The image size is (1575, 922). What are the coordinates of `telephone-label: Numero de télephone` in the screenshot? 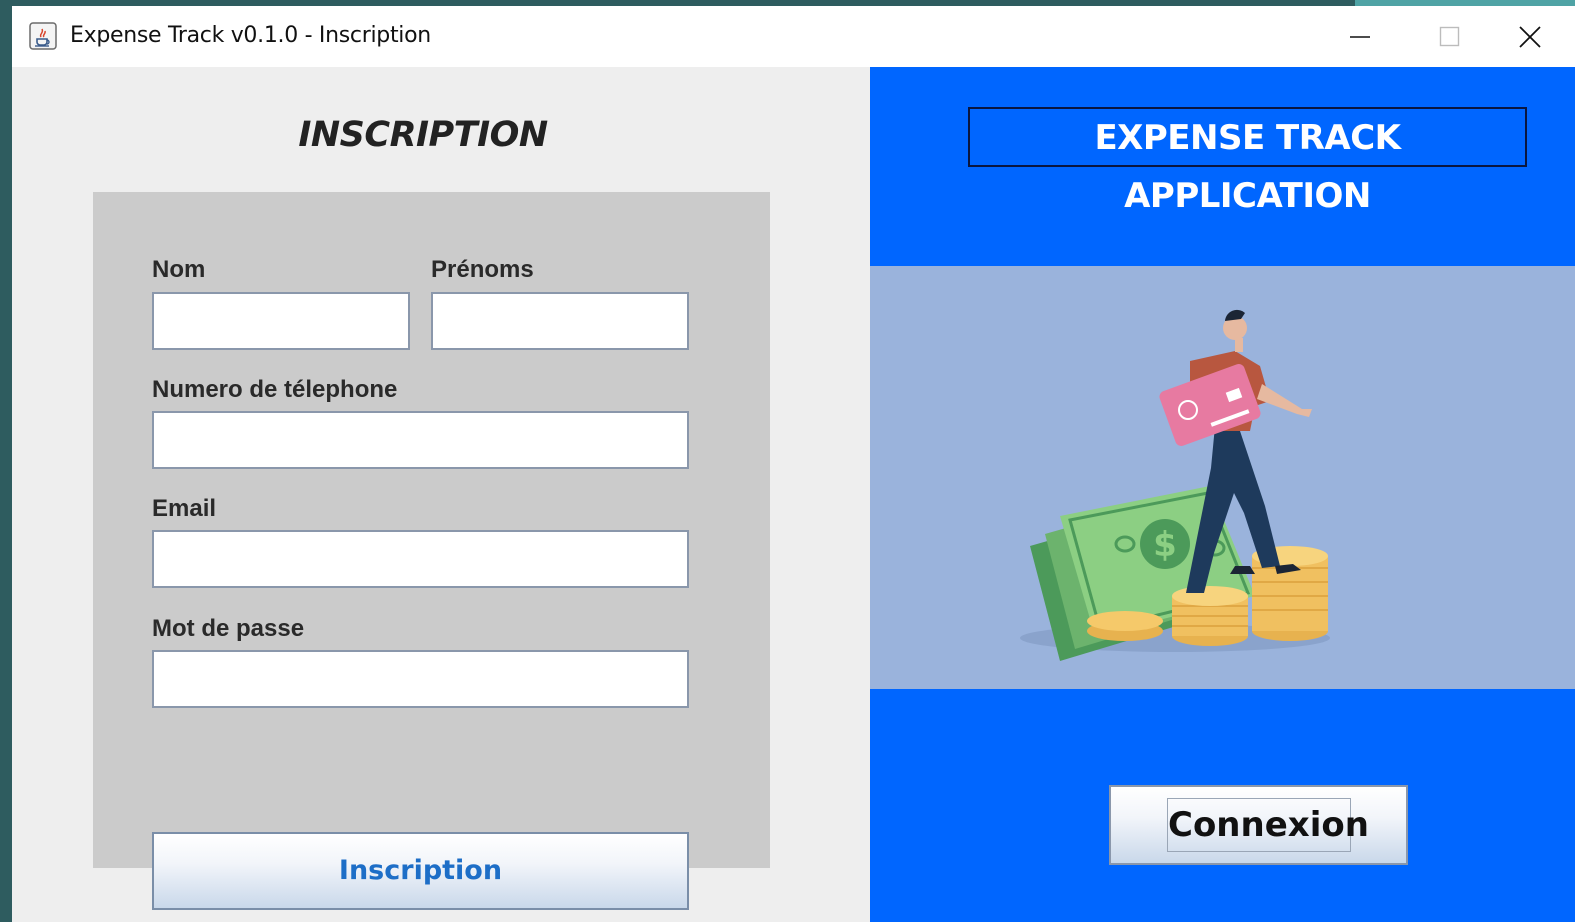 It's located at (275, 389).